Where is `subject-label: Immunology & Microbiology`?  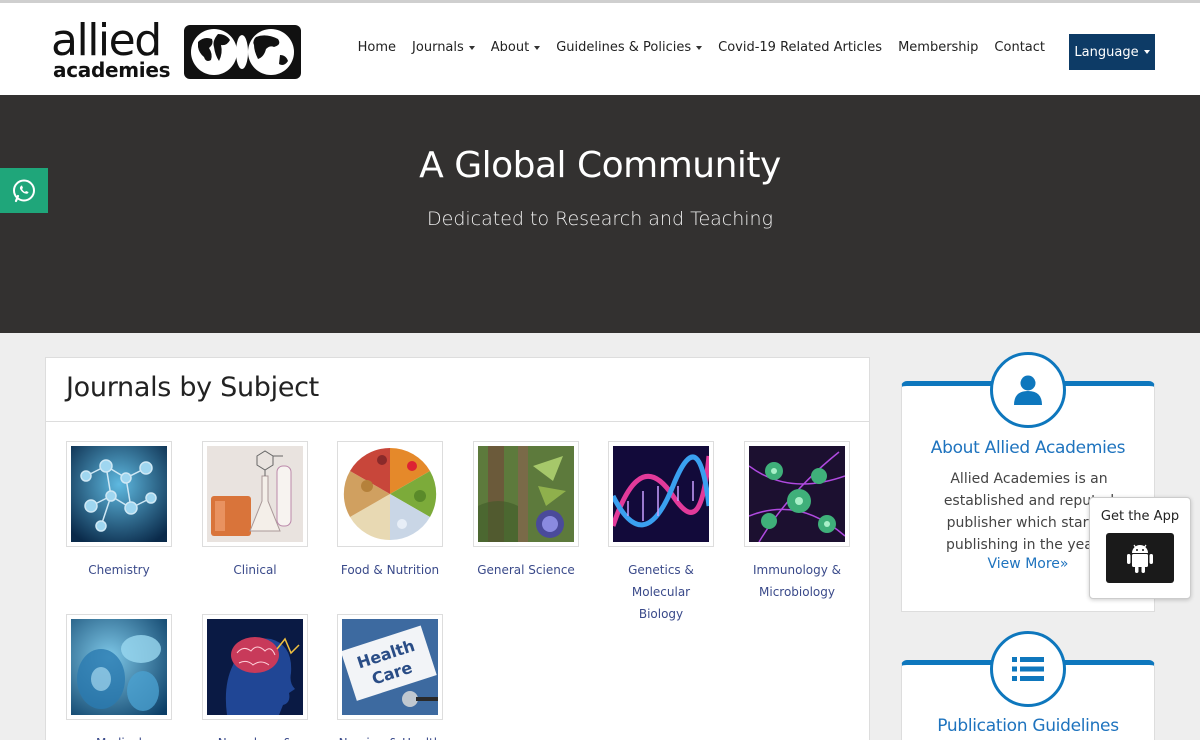
subject-label: Immunology & Microbiology is located at coordinates (797, 581).